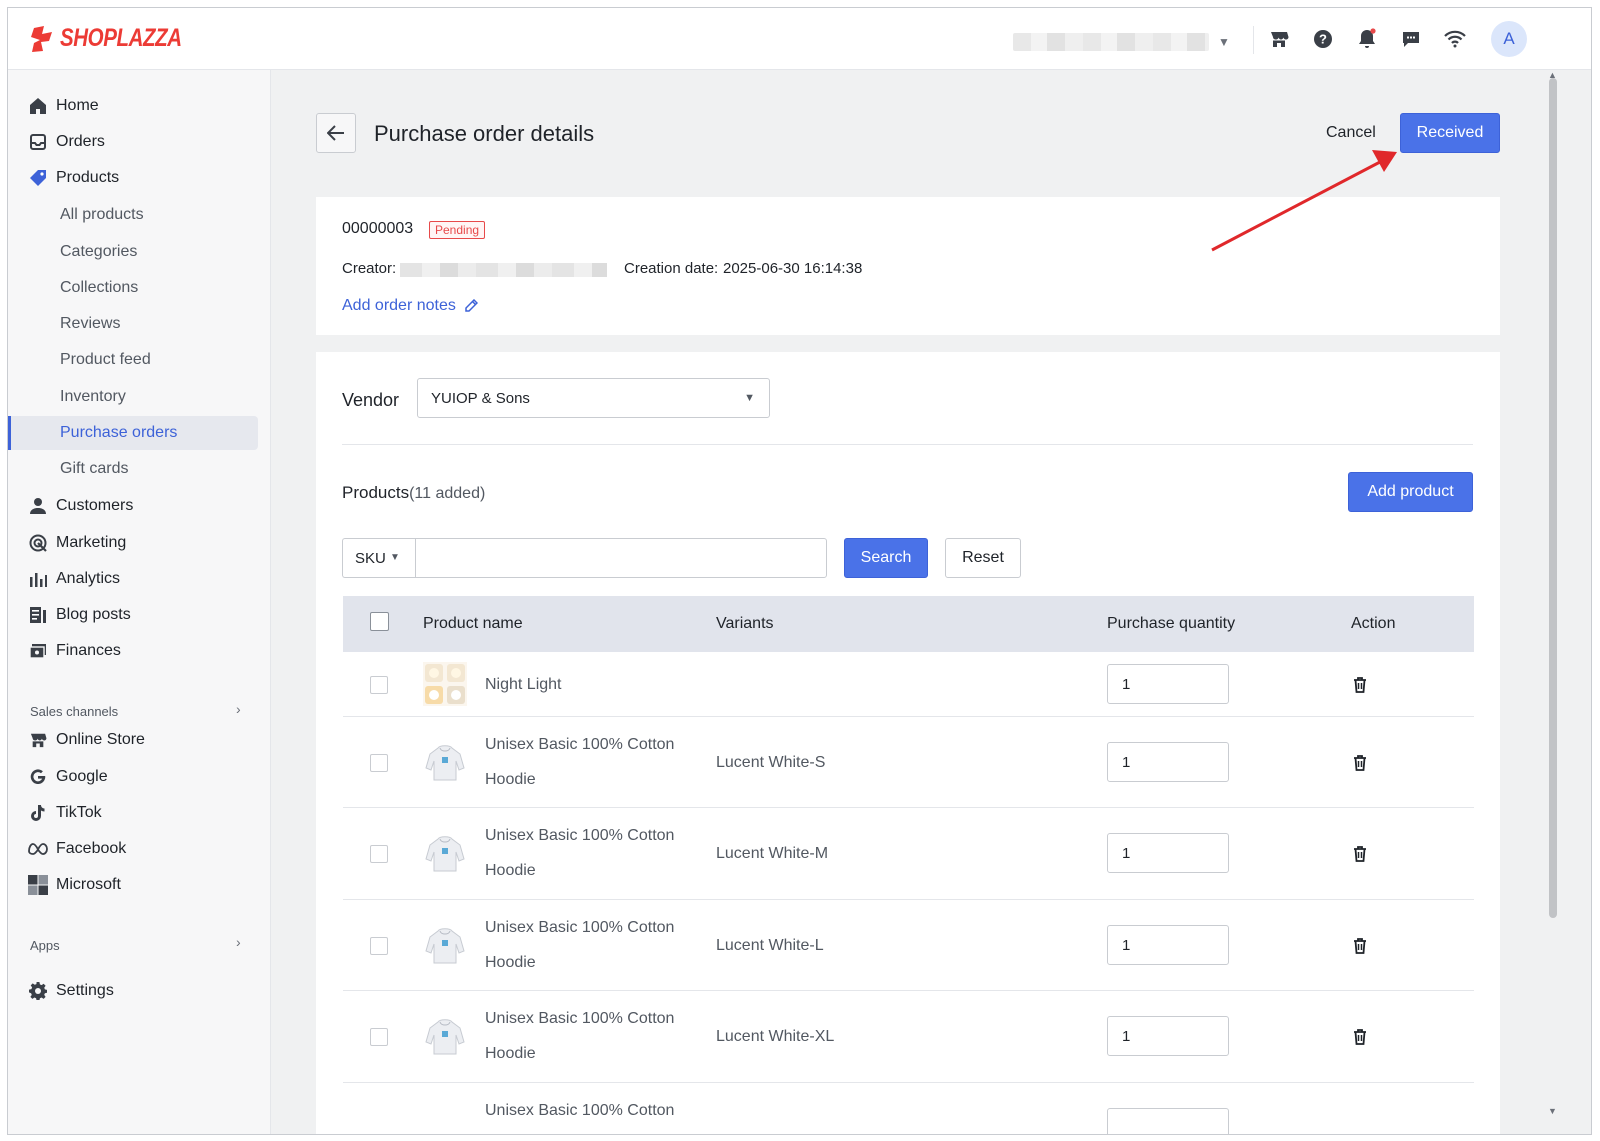  I want to click on search-input, so click(621, 558).